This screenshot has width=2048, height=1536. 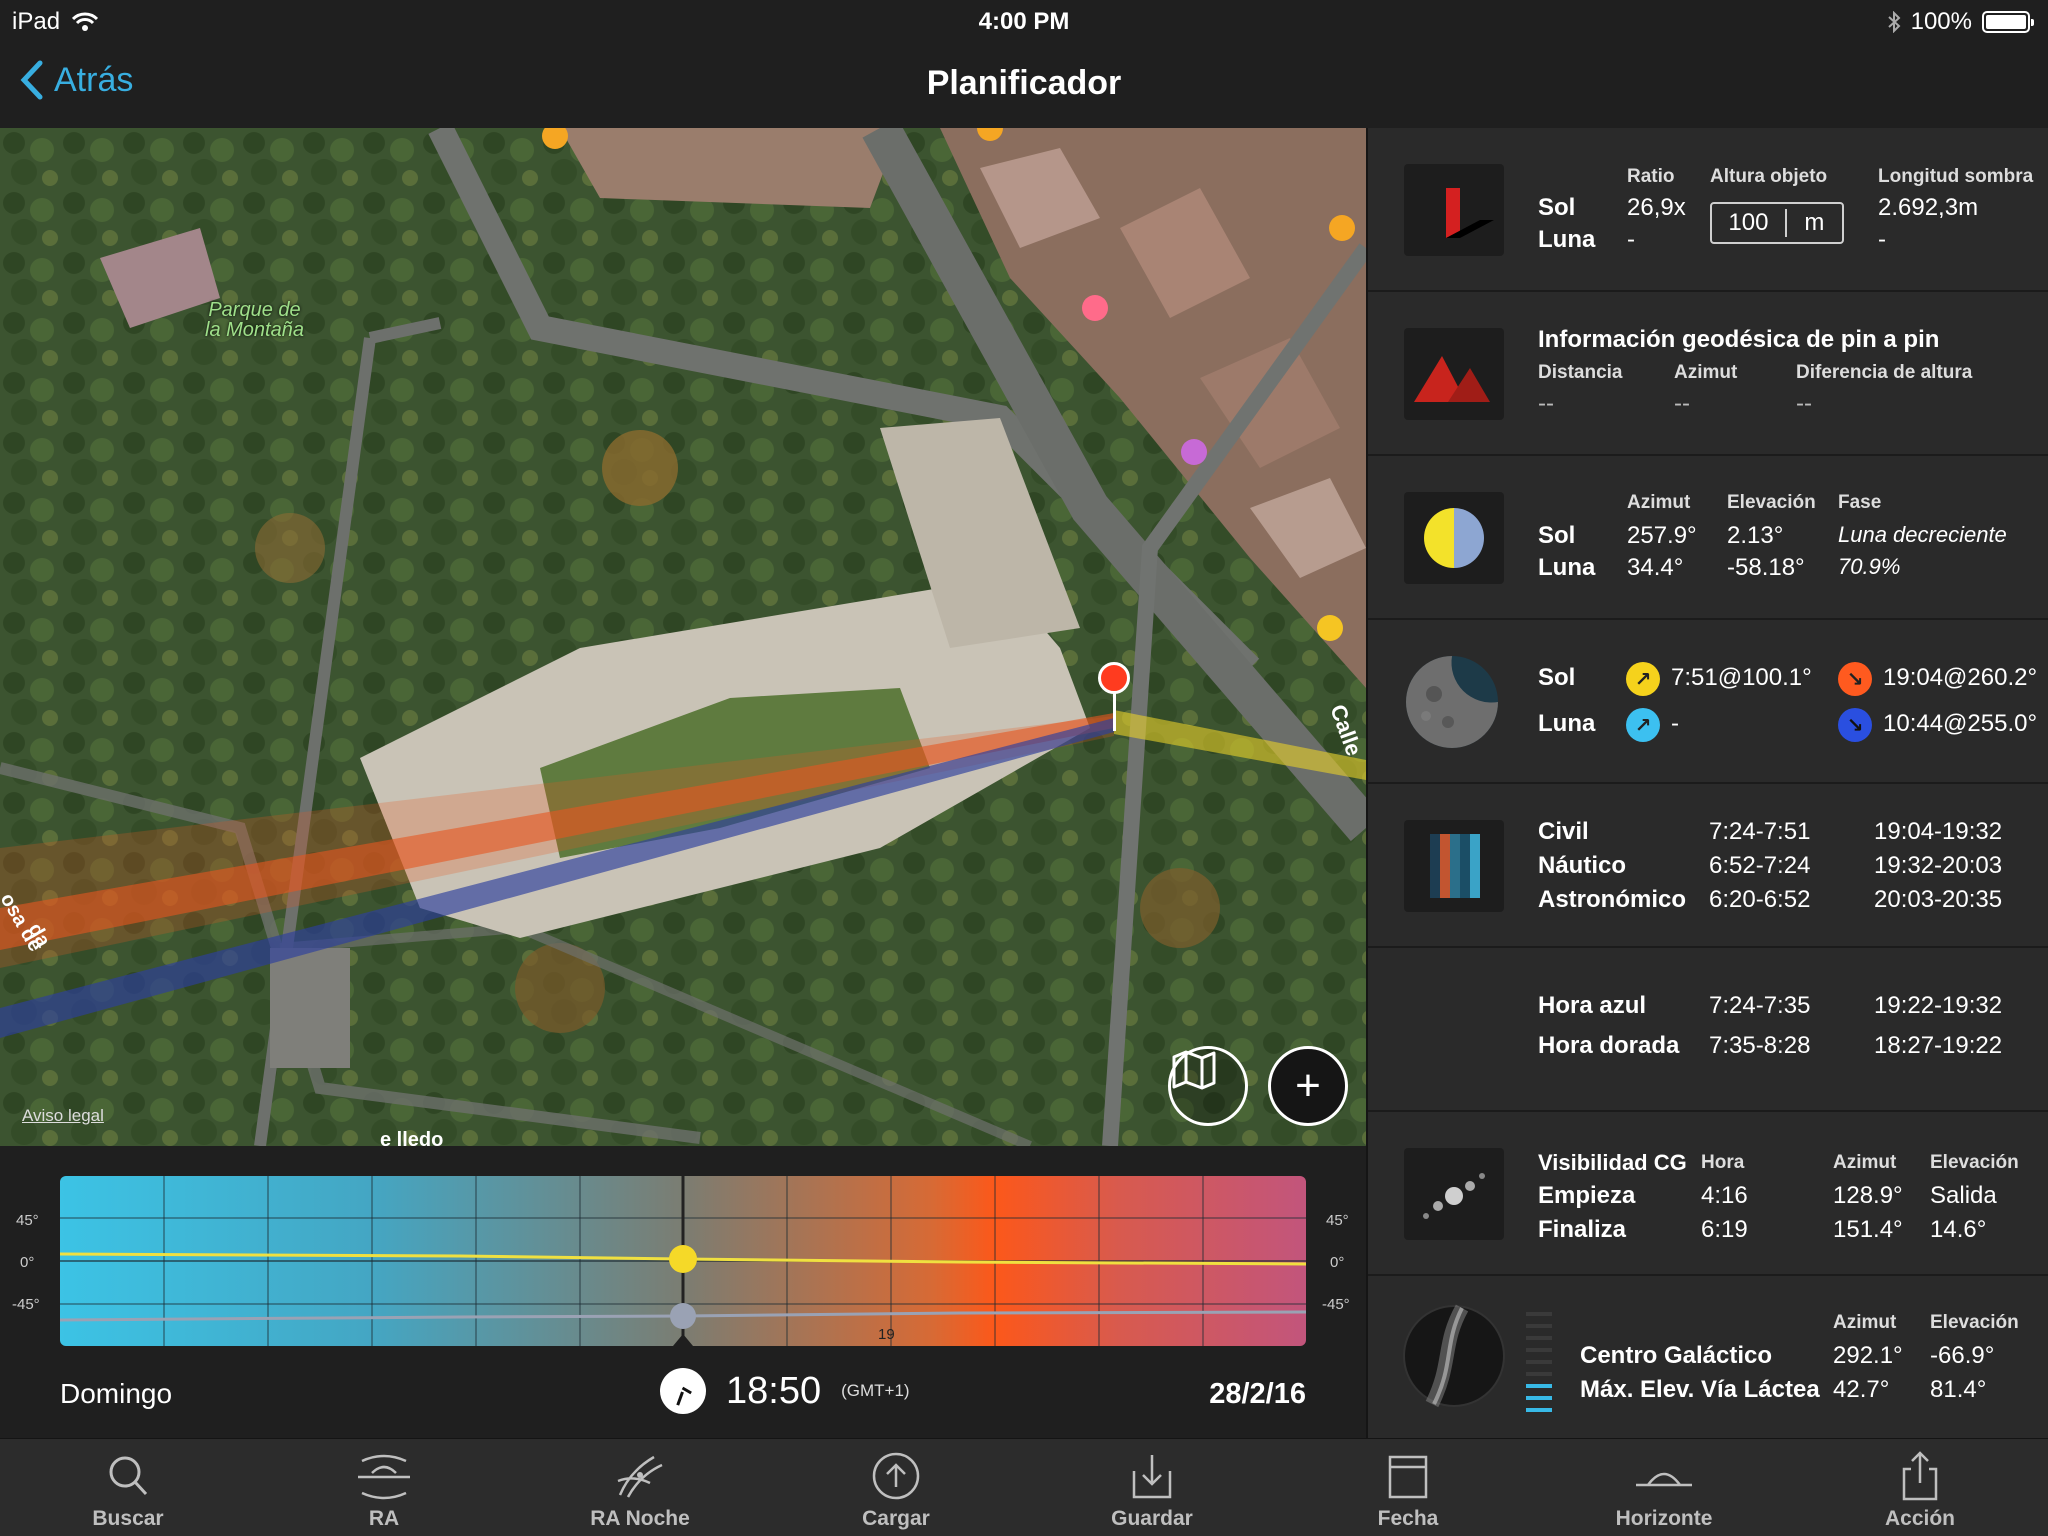 I want to click on tab-save: Guardar, so click(x=1152, y=1487).